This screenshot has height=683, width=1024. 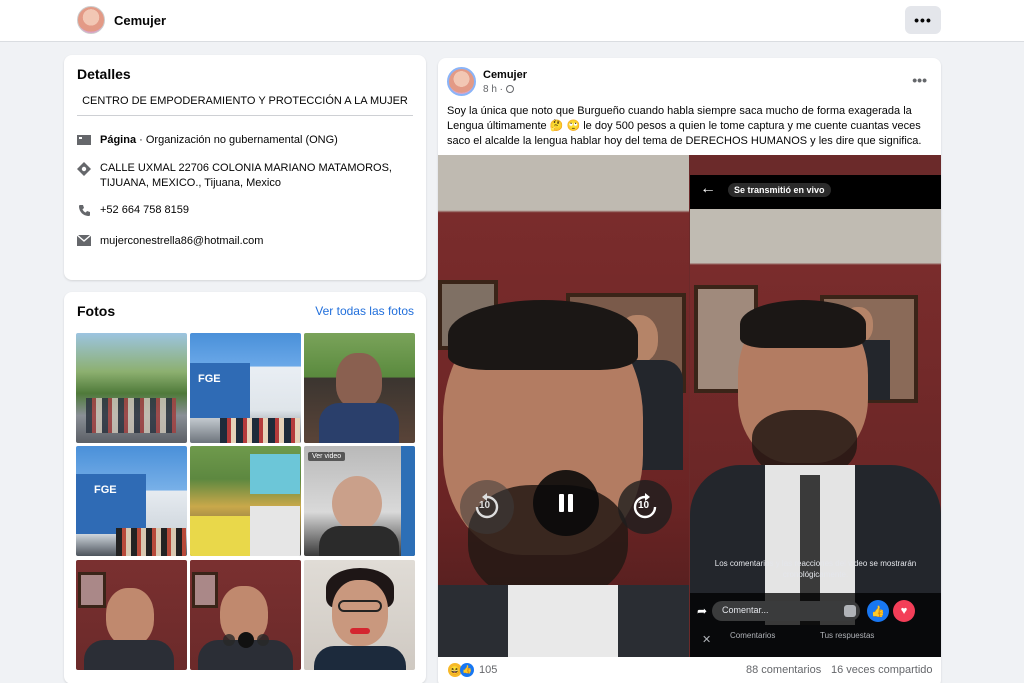 What do you see at coordinates (783, 670) in the screenshot?
I see `comments-count: 88 comentarios` at bounding box center [783, 670].